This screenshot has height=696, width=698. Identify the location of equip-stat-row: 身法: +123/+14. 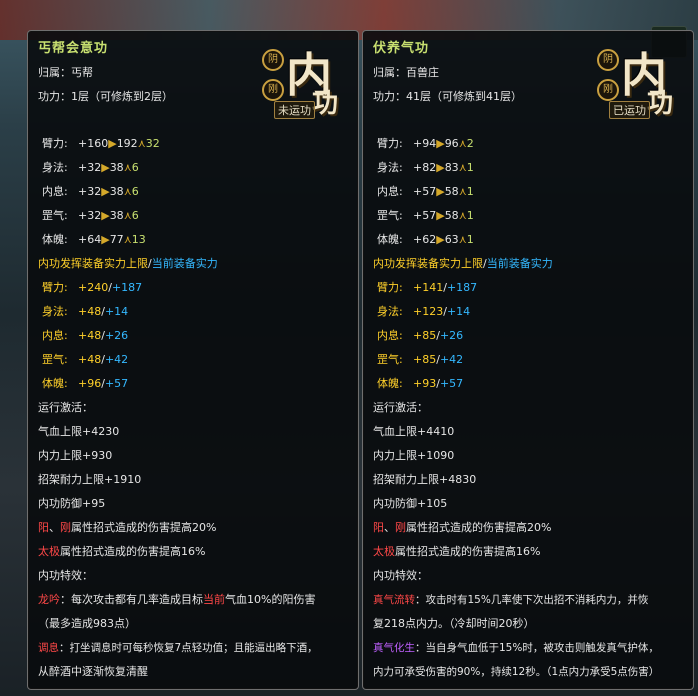
(424, 311).